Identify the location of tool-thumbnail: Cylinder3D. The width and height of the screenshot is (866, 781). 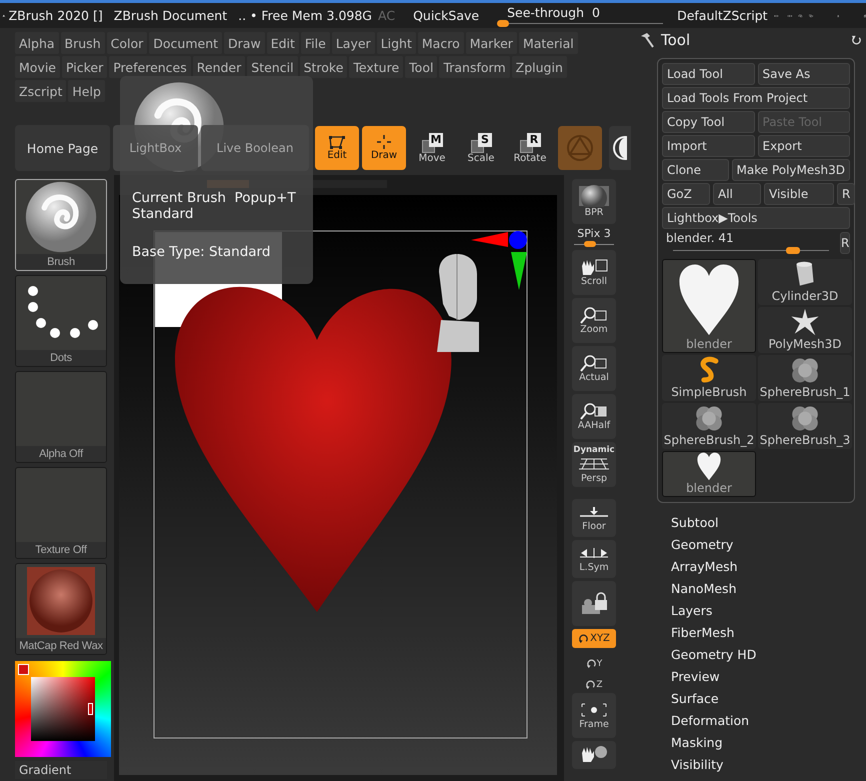
(805, 282).